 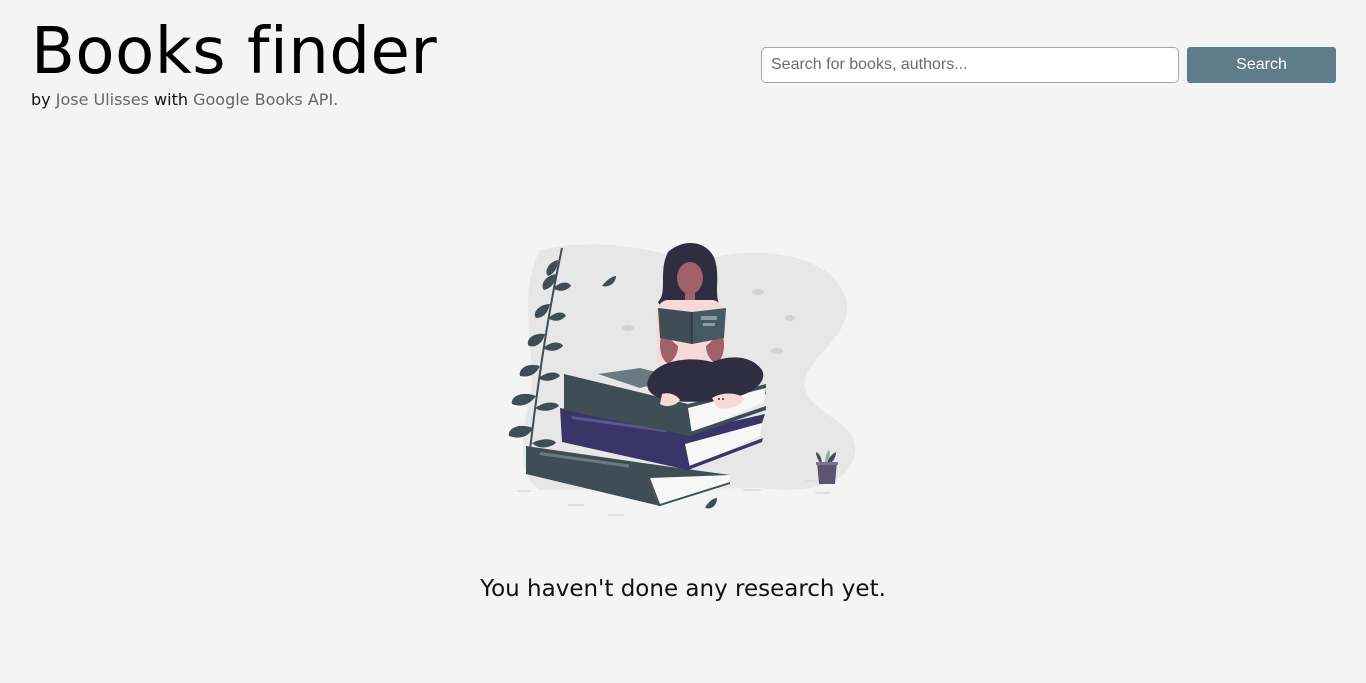 What do you see at coordinates (970, 65) in the screenshot?
I see `search-input` at bounding box center [970, 65].